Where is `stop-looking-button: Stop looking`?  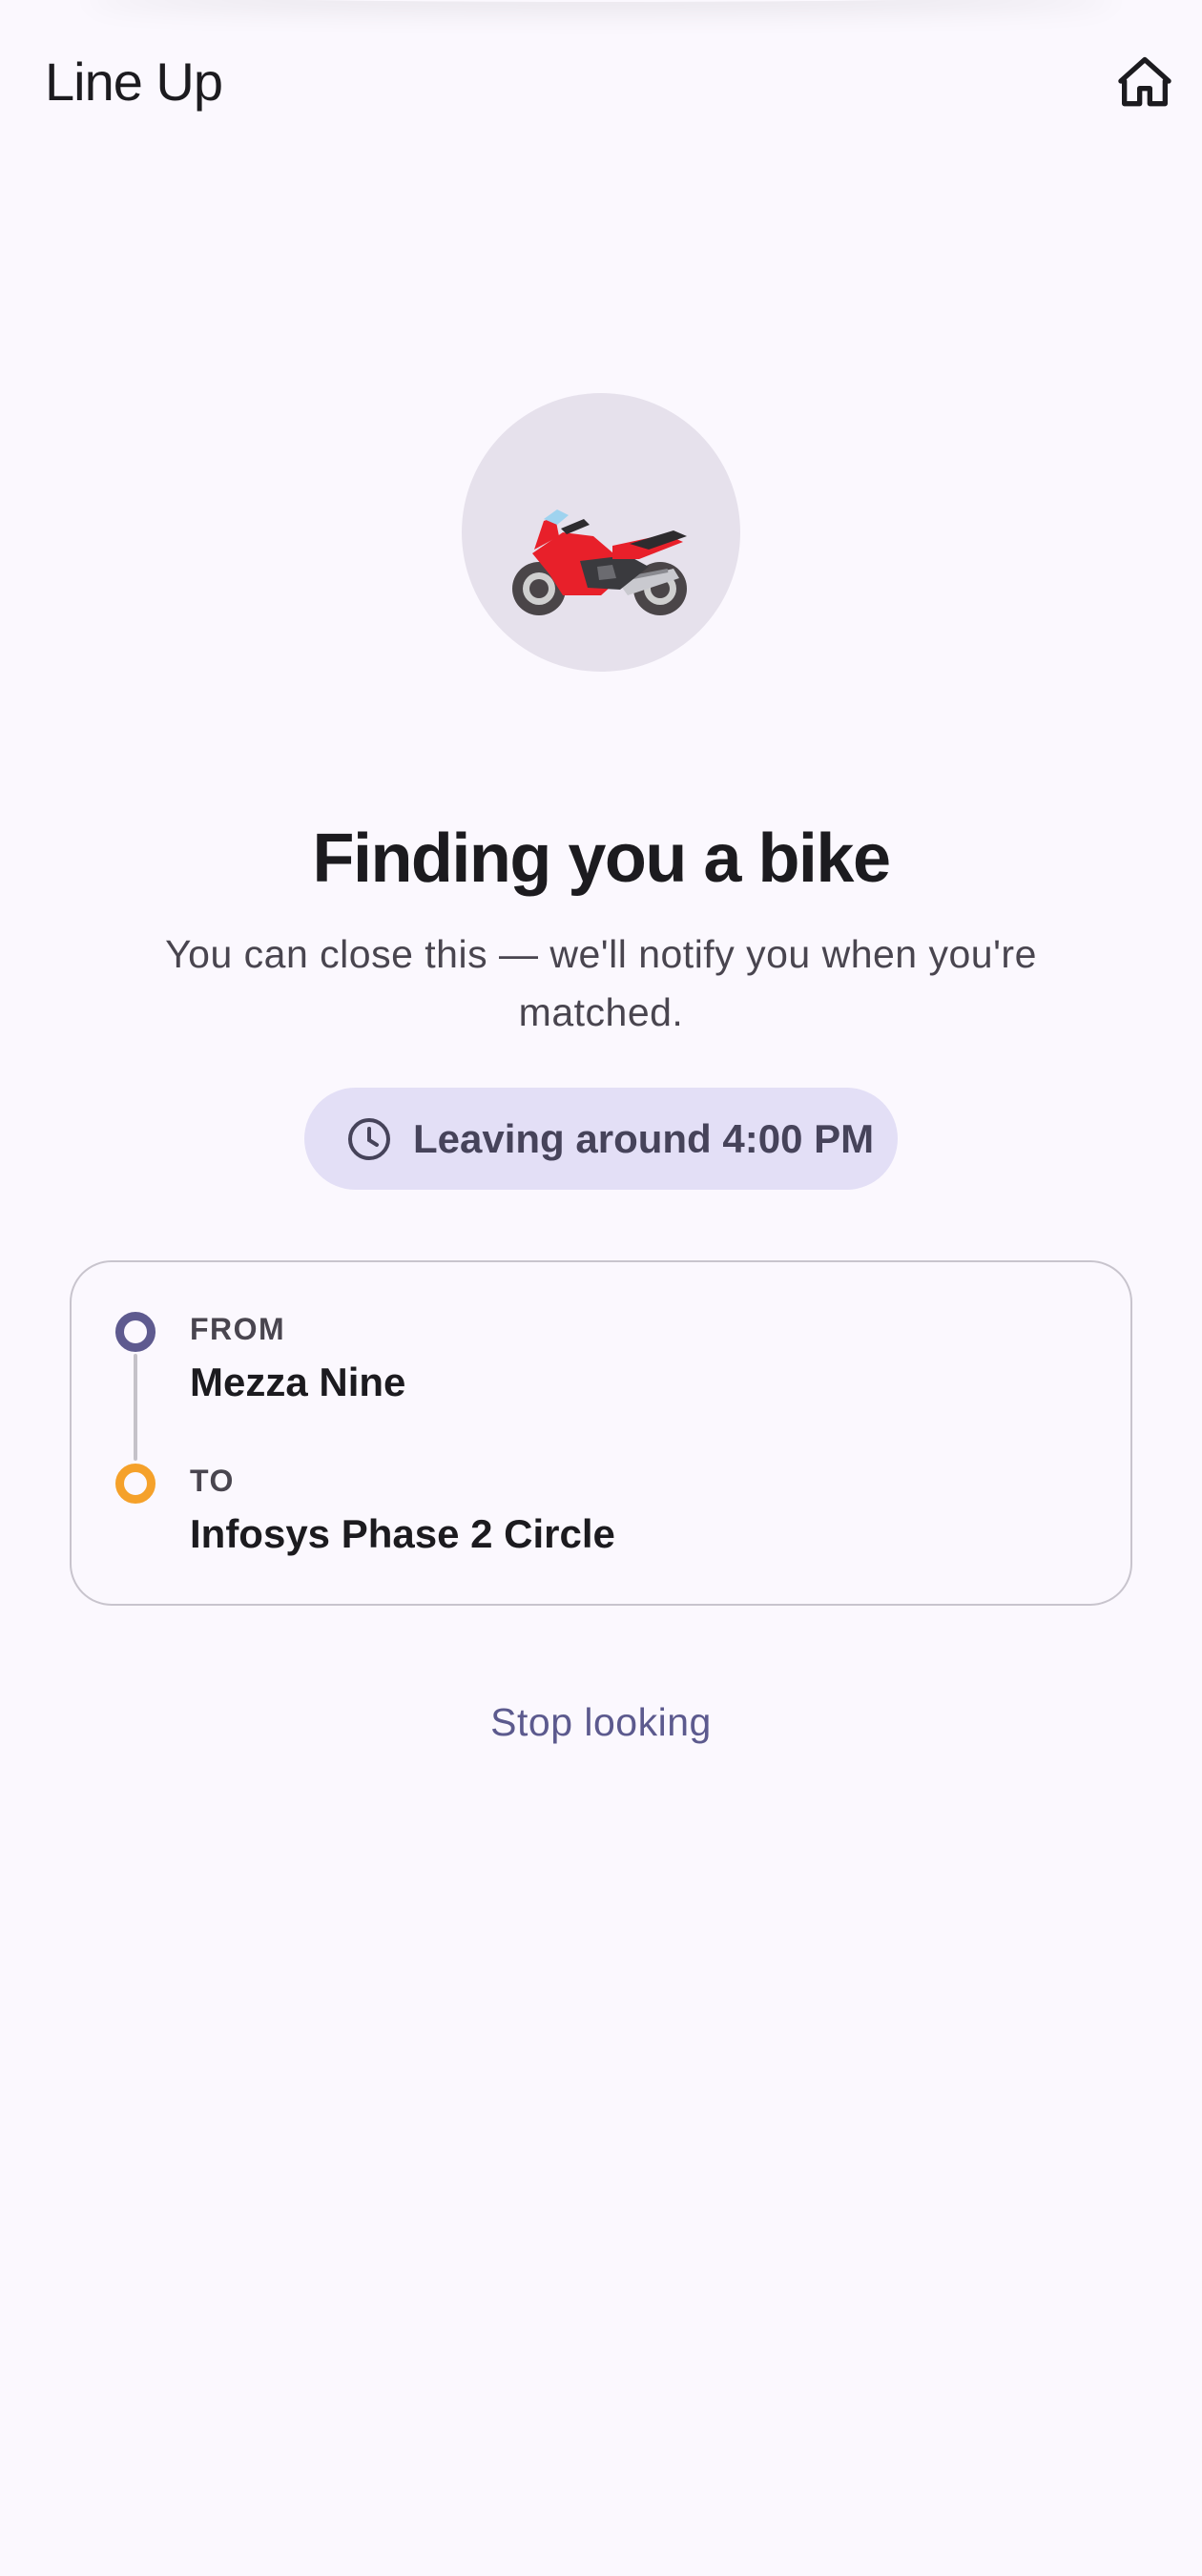 stop-looking-button: Stop looking is located at coordinates (601, 1722).